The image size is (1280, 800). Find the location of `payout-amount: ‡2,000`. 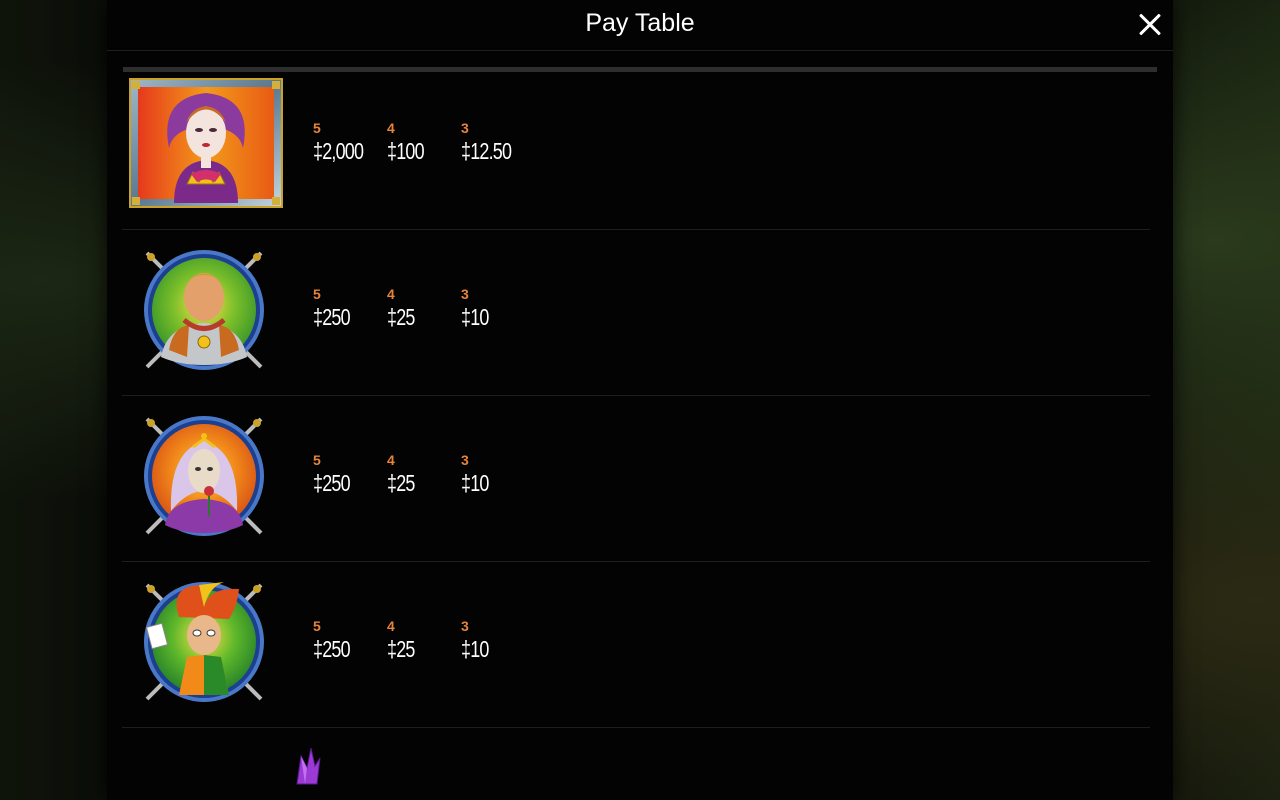

payout-amount: ‡2,000 is located at coordinates (338, 151).